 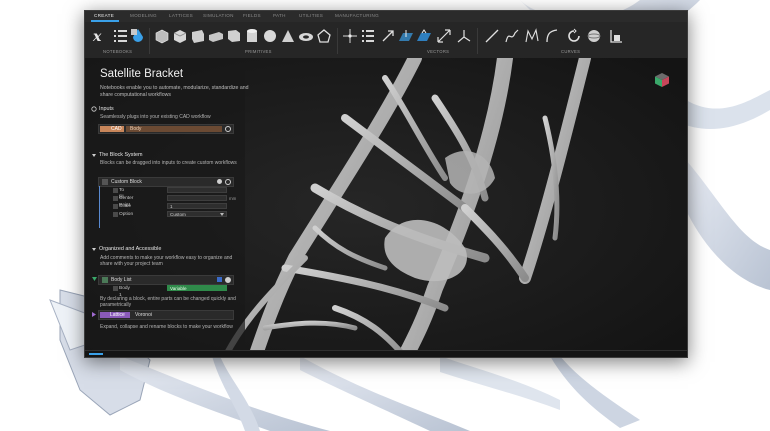 What do you see at coordinates (162, 36) in the screenshot?
I see `box-icon` at bounding box center [162, 36].